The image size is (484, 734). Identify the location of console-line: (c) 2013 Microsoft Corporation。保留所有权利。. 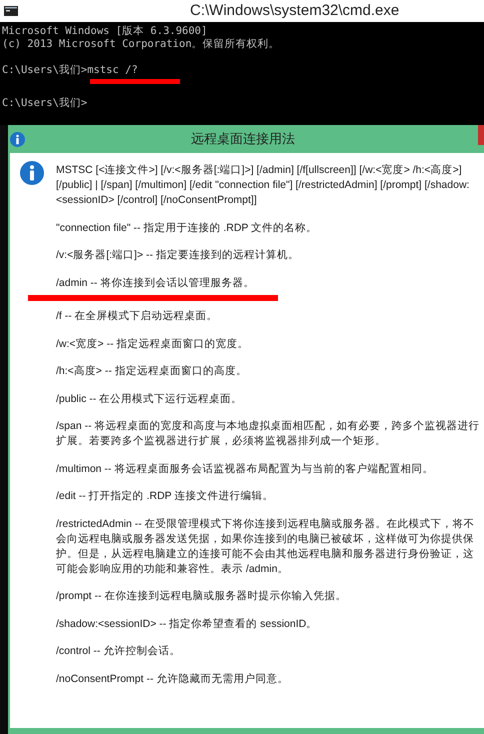
(141, 44).